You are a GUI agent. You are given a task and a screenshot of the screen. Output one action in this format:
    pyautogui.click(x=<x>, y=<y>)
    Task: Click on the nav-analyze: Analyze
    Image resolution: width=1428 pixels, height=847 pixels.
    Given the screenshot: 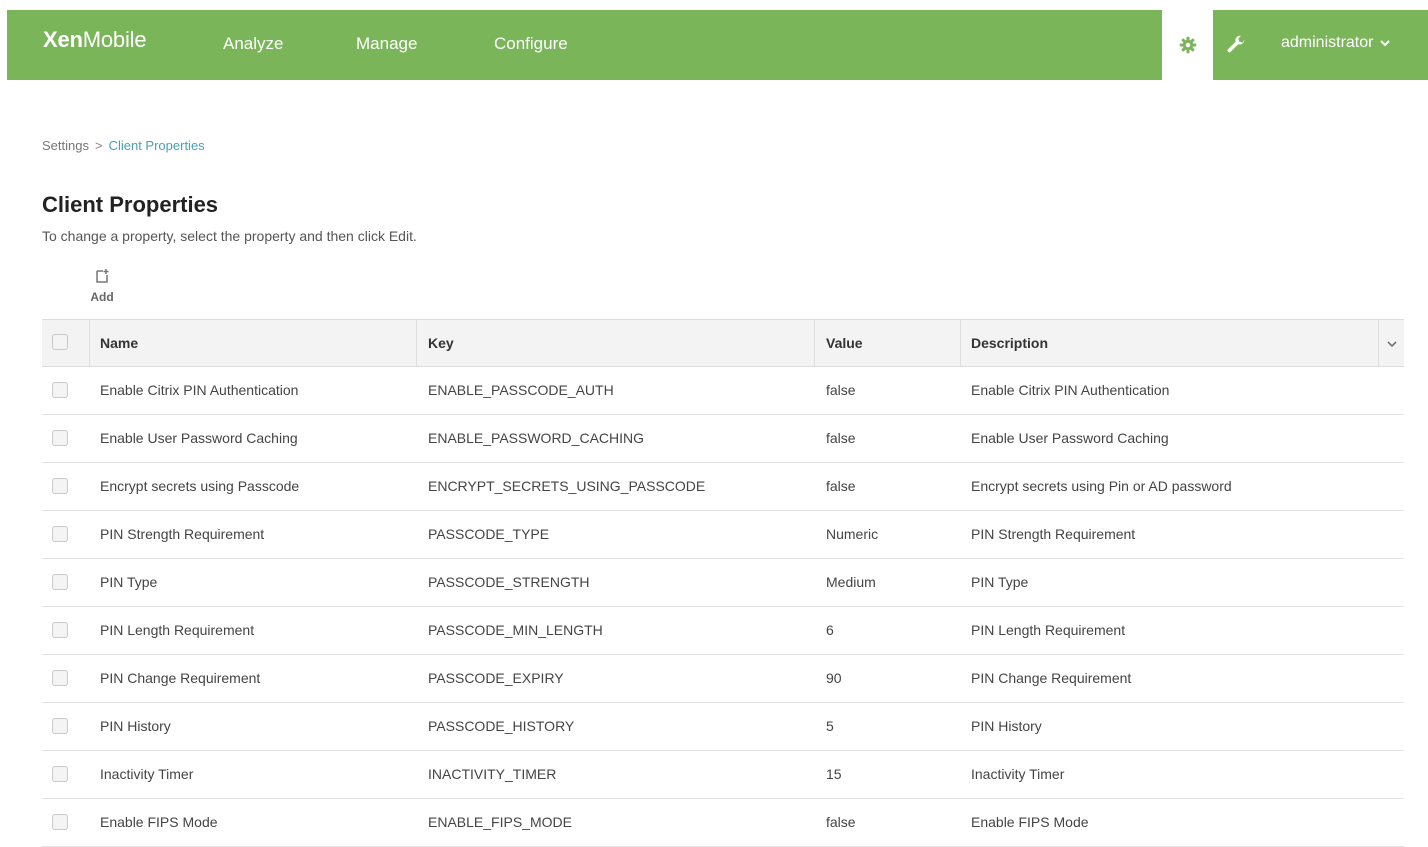 What is the action you would take?
    pyautogui.click(x=253, y=44)
    